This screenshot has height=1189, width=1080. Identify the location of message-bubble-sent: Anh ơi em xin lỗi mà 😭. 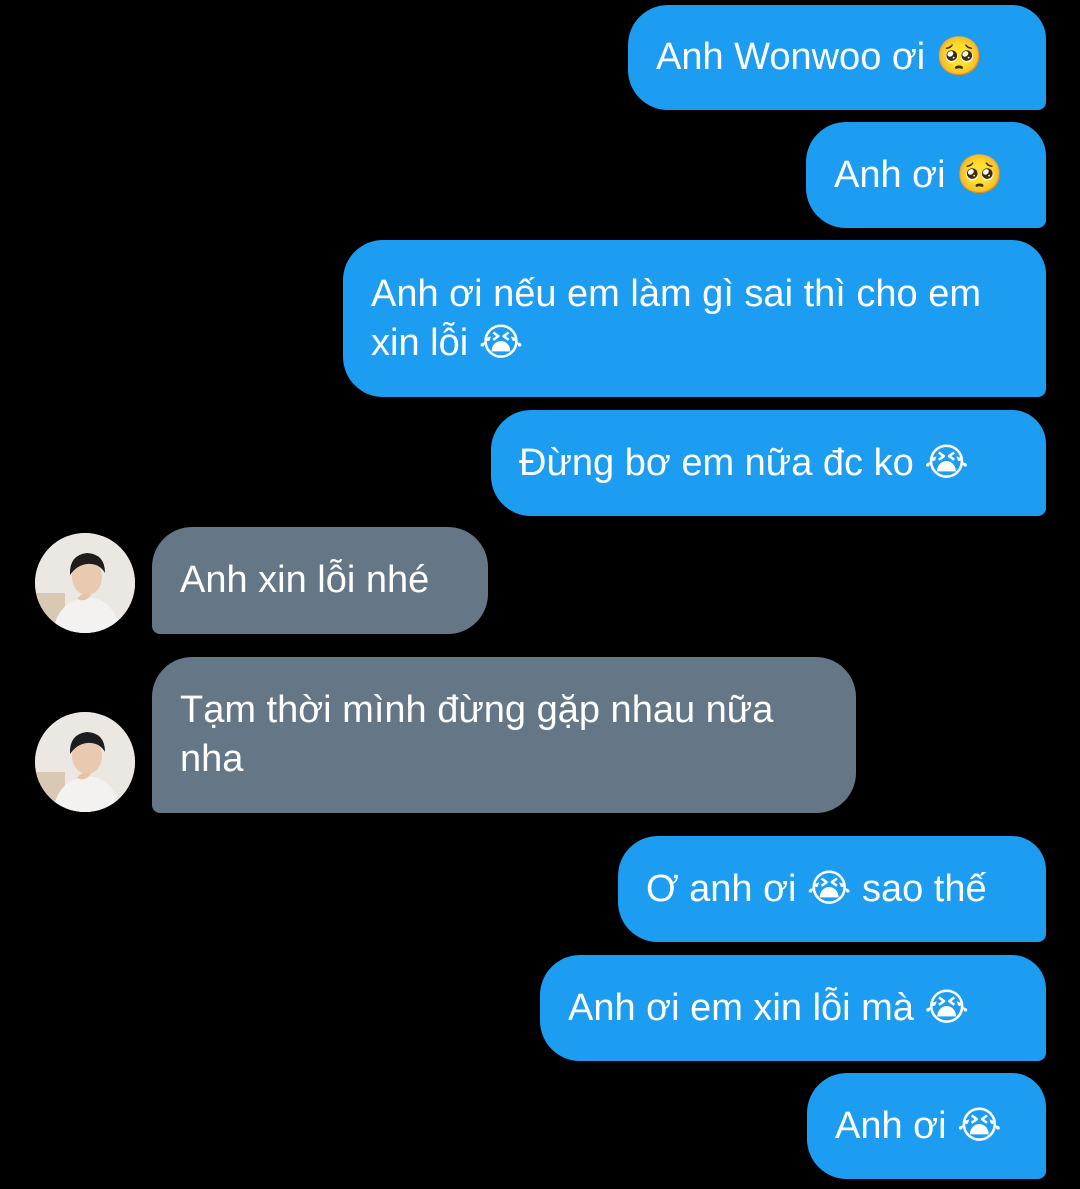
(793, 1008).